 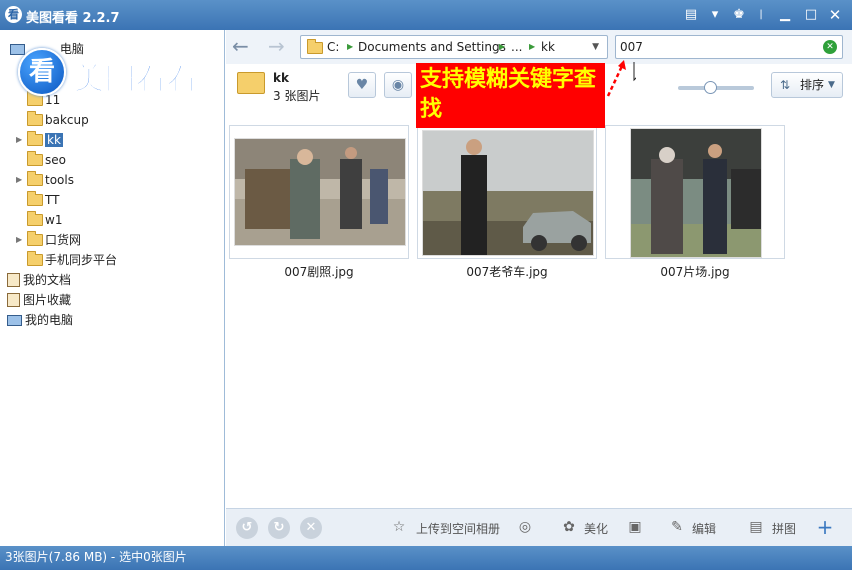 I want to click on view-eye-button: ◉, so click(x=398, y=85).